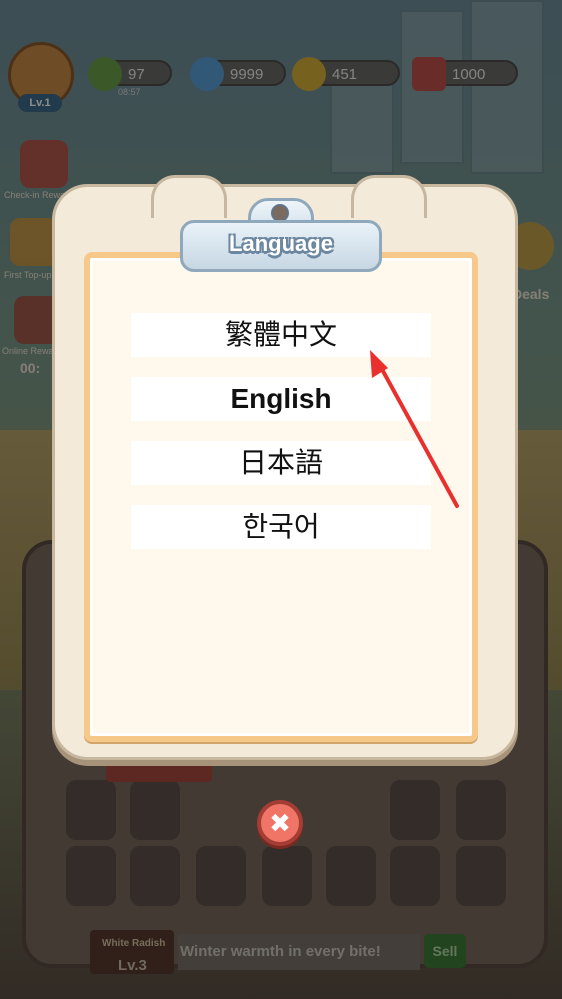  I want to click on close-icon: ✖, so click(280, 823).